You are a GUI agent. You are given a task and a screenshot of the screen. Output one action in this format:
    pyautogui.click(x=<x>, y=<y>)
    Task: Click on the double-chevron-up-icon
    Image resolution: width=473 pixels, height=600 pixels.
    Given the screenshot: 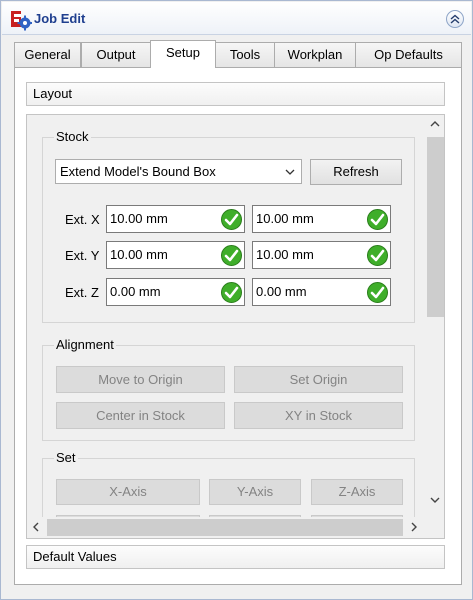 What is the action you would take?
    pyautogui.click(x=455, y=19)
    